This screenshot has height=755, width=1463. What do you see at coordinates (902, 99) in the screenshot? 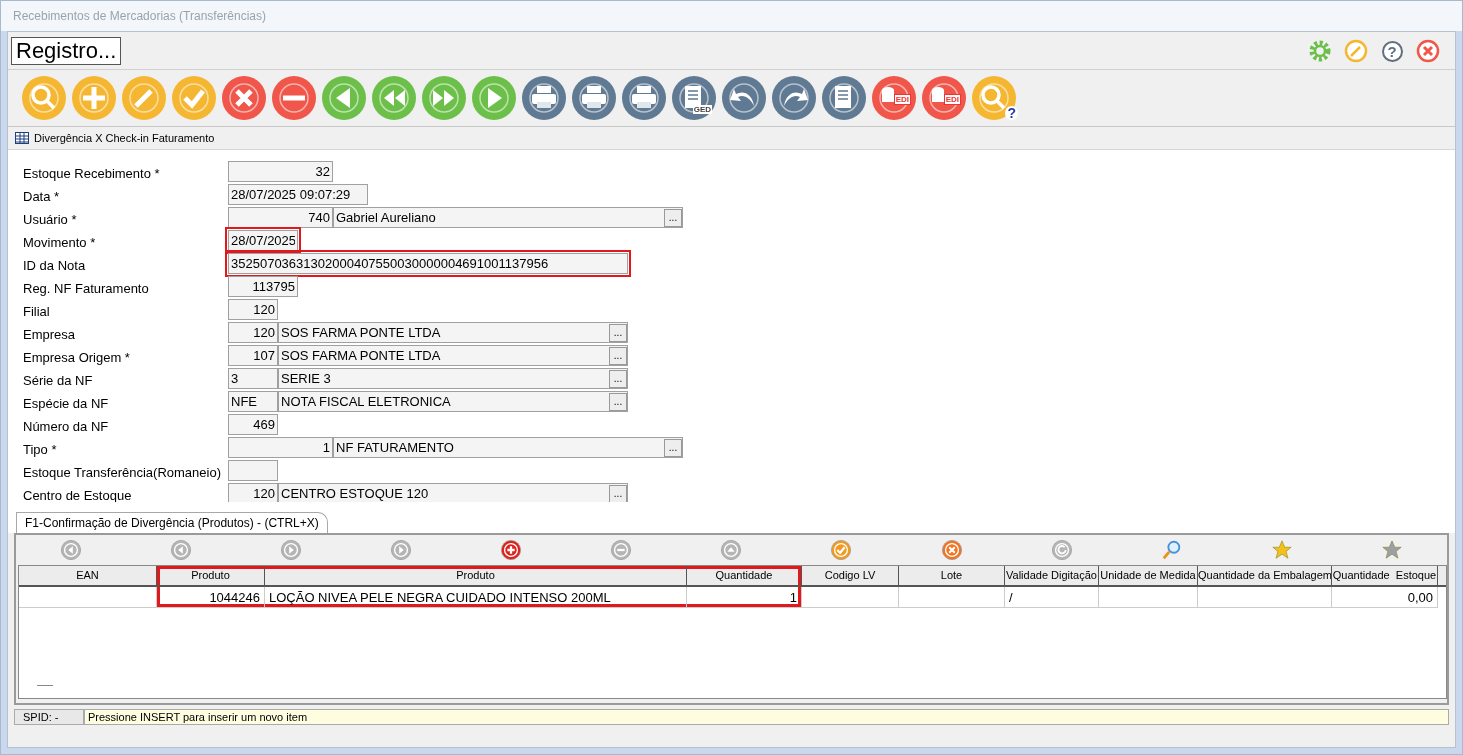
I see `icon-caption: EDI` at bounding box center [902, 99].